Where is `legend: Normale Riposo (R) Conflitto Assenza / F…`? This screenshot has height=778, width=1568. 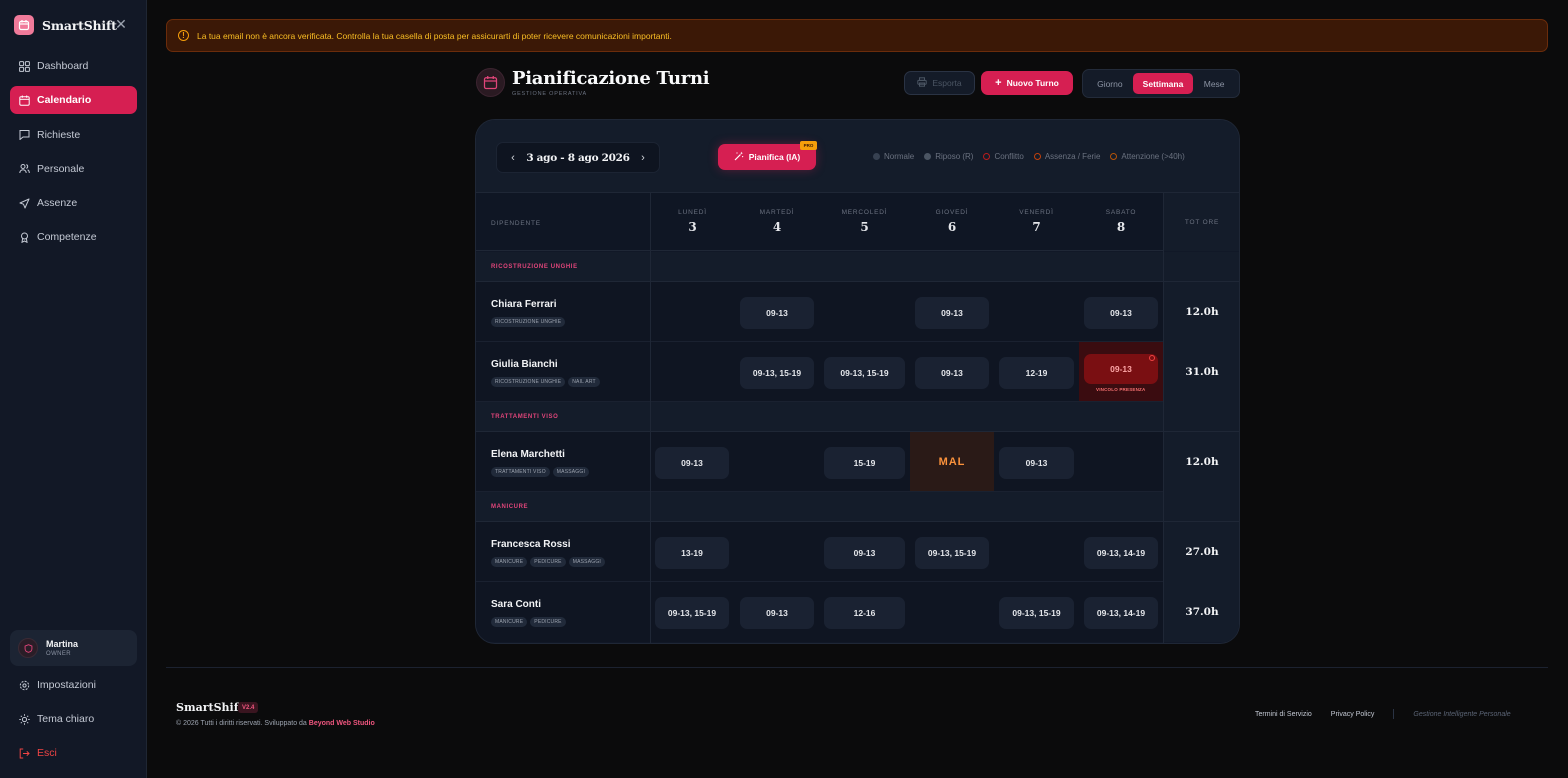
legend: Normale Riposo (R) Conflitto Assenza / F… is located at coordinates (1029, 156).